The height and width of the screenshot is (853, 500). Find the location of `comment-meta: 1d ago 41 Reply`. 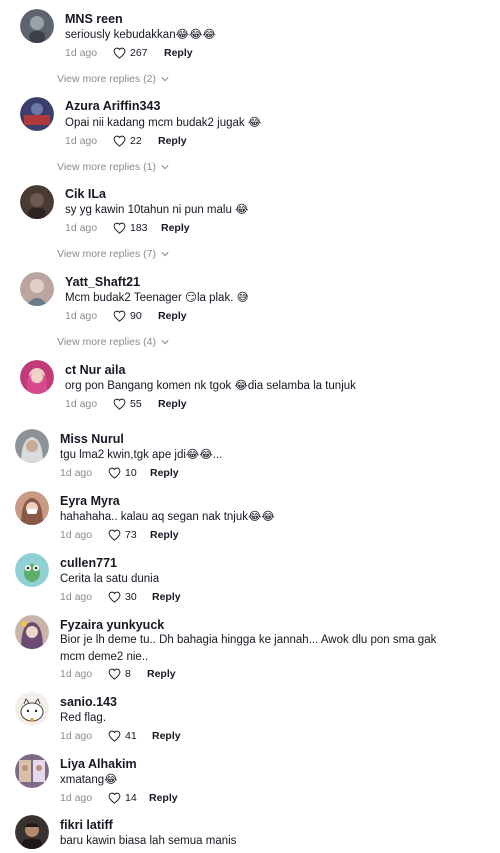

comment-meta: 1d ago 41 Reply is located at coordinates (120, 736).